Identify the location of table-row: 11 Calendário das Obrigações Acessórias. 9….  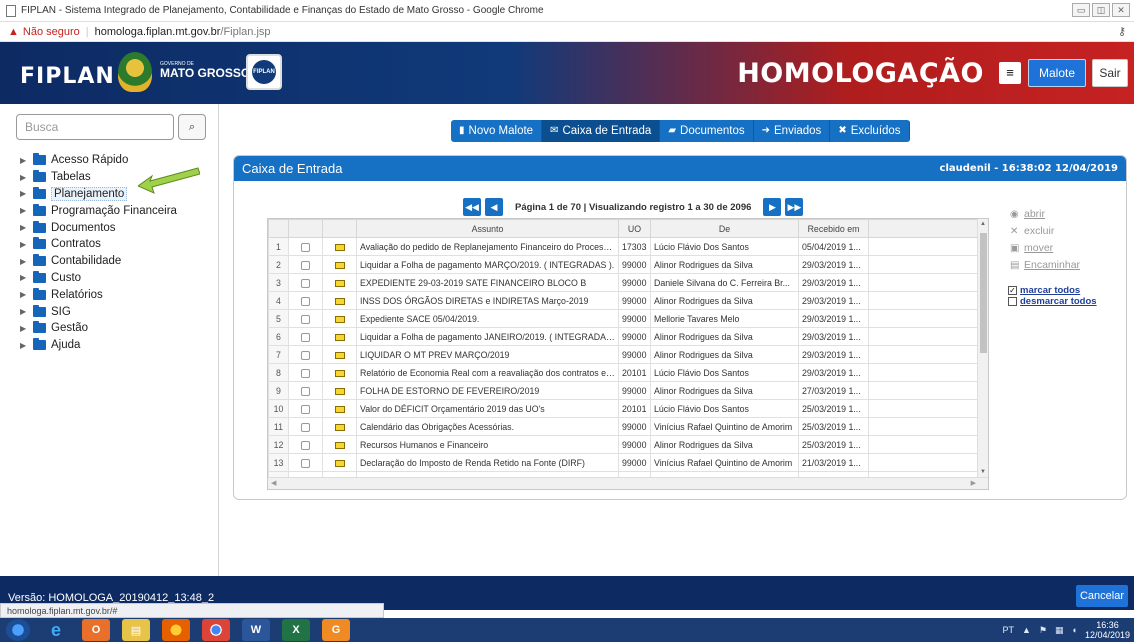
(623, 426).